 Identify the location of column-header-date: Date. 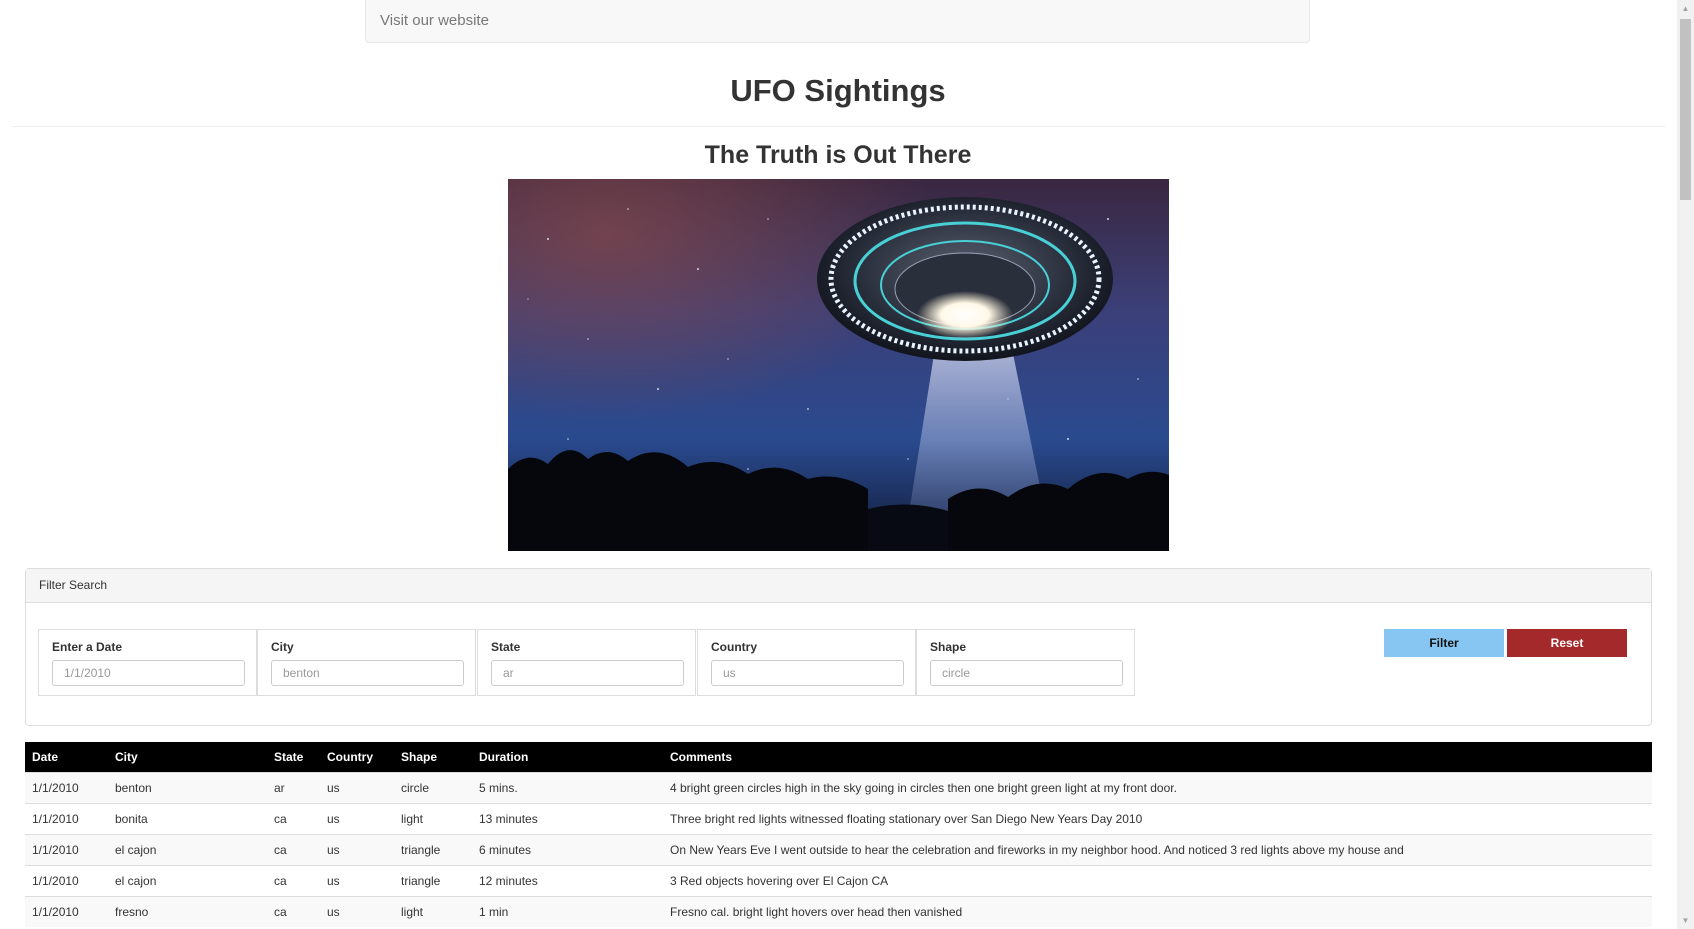
(66, 757).